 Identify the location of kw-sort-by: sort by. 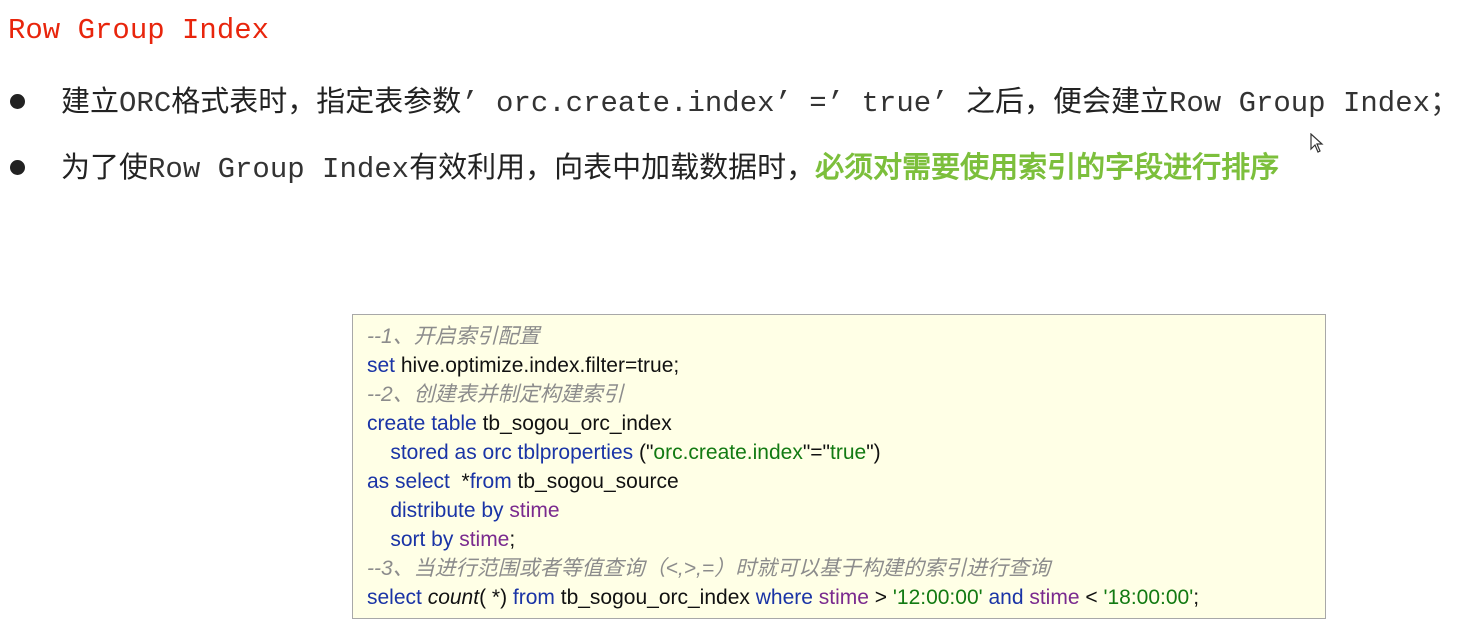
(410, 539).